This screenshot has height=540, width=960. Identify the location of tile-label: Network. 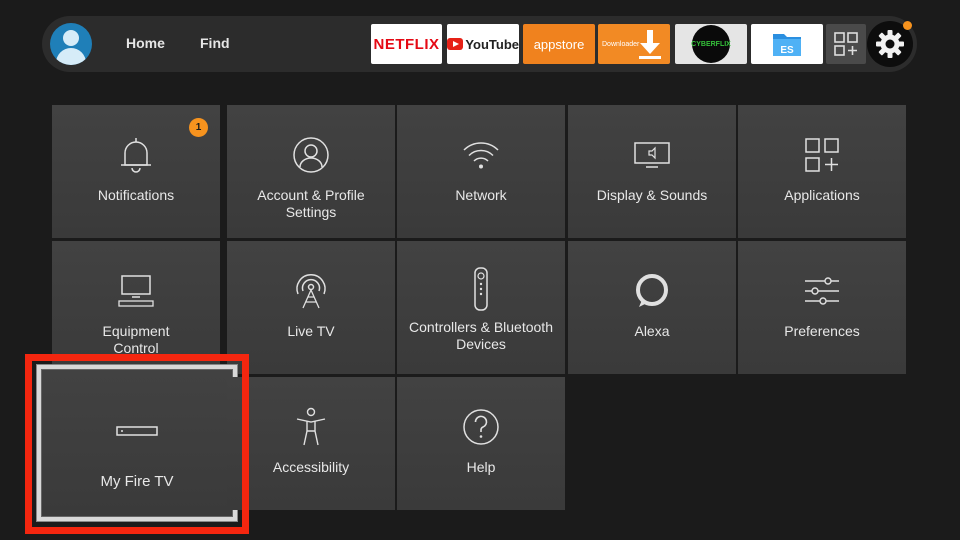
(481, 195).